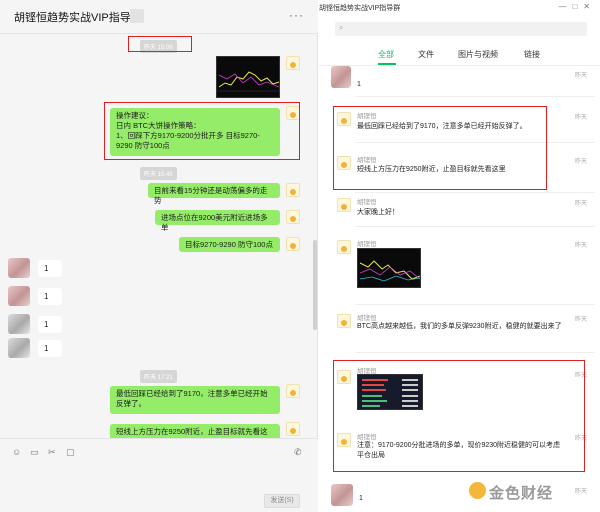 Image resolution: width=600 pixels, height=512 pixels. I want to click on history-message-text: 最低回踩已经给到了9170，注意多单已经开始反弹了。, so click(442, 126).